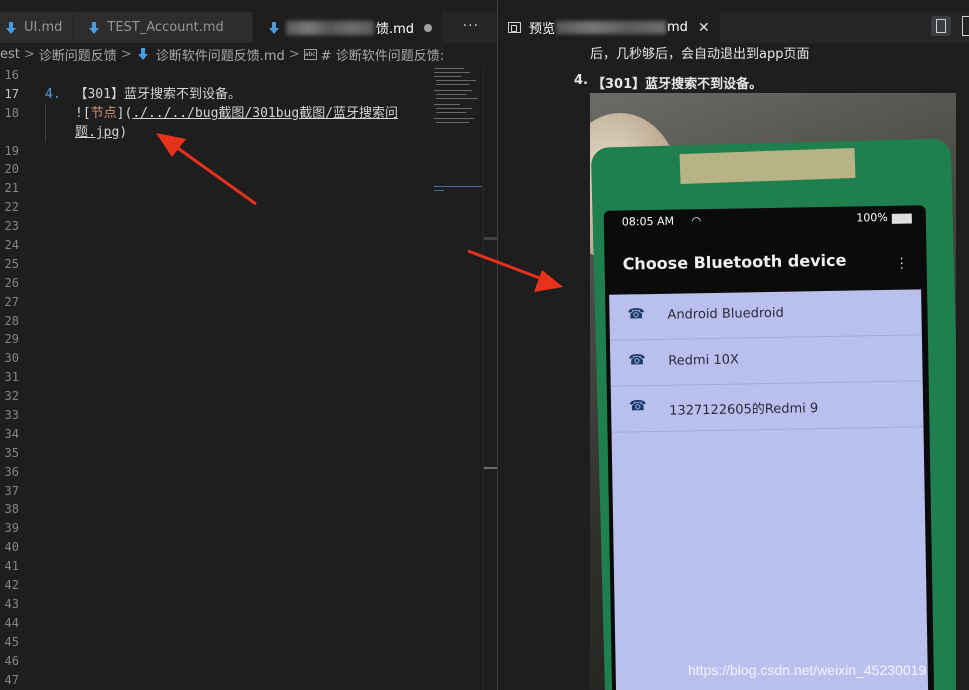  I want to click on image-link-text: 节点, so click(103, 113).